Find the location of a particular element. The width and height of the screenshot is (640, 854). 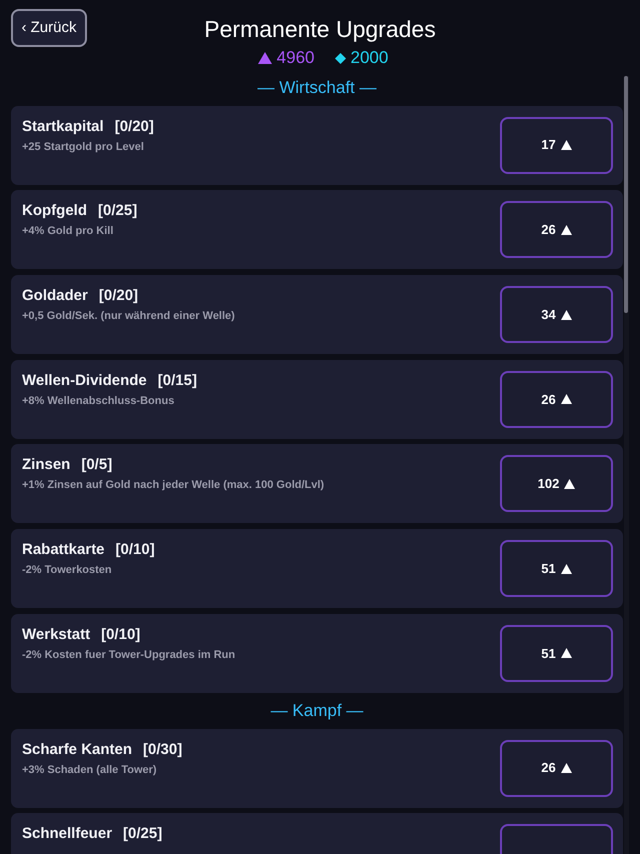

buy-button: 17 is located at coordinates (556, 145).